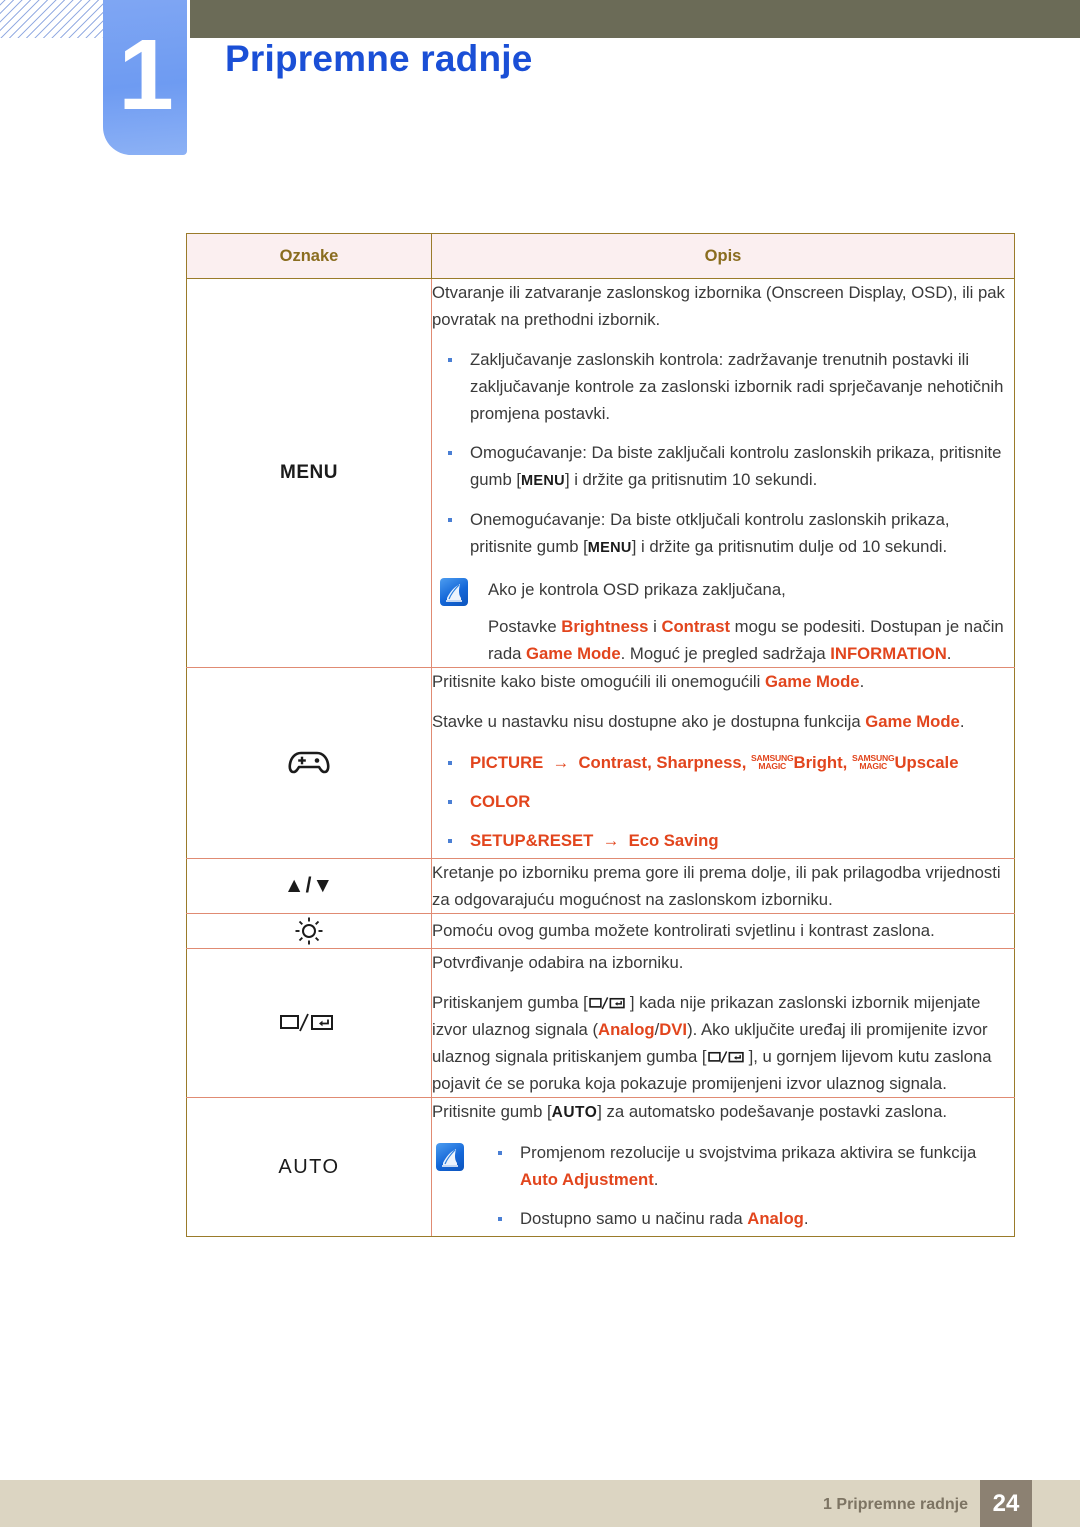 This screenshot has width=1080, height=1527. Describe the element at coordinates (605, 627) in the screenshot. I see `term-brightness: Brightness` at that location.